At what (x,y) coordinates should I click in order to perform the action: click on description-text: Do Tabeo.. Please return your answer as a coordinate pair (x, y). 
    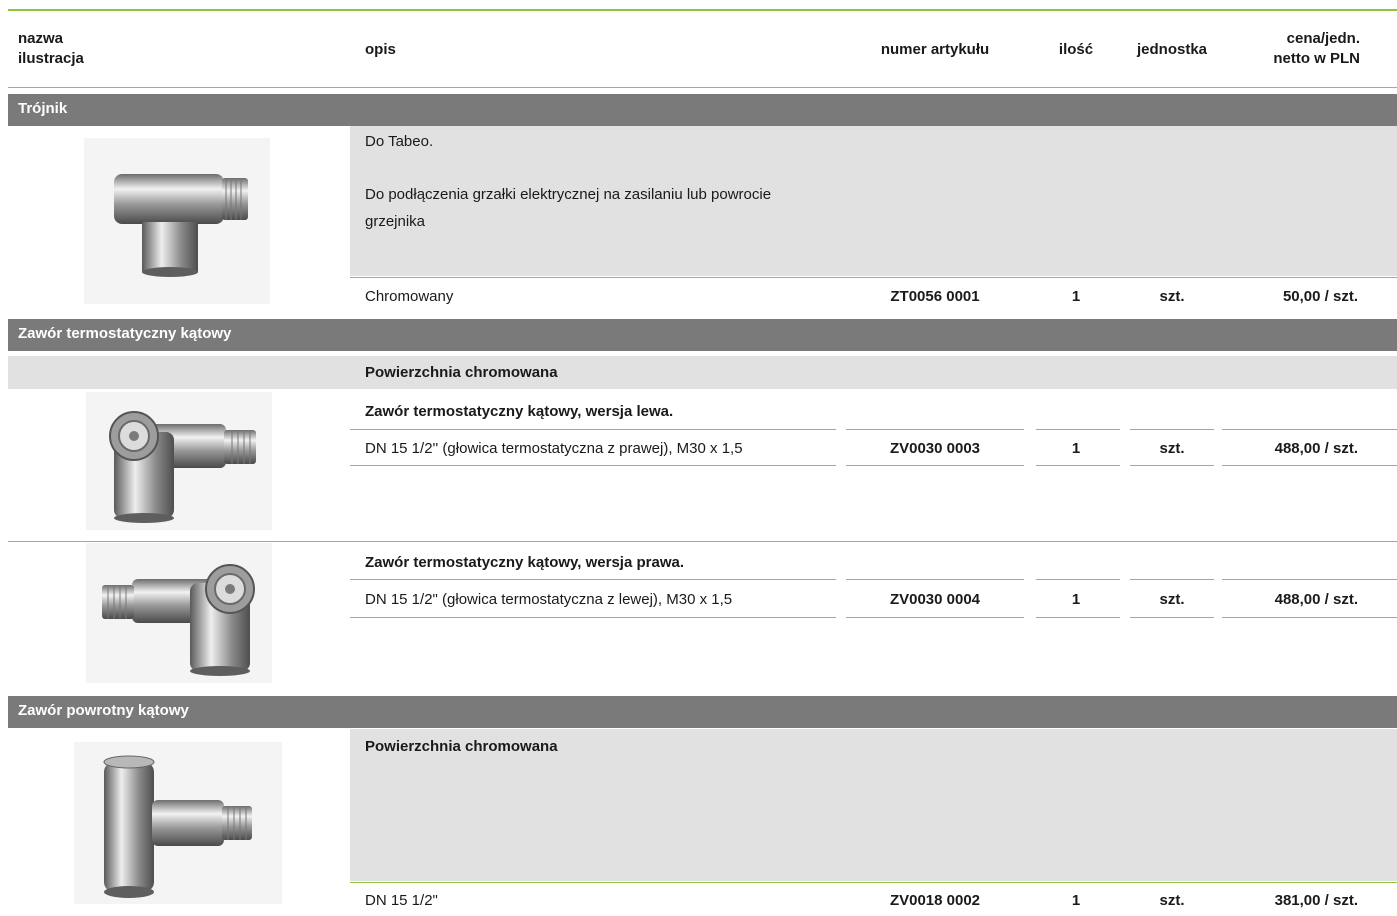
    Looking at the image, I should click on (399, 141).